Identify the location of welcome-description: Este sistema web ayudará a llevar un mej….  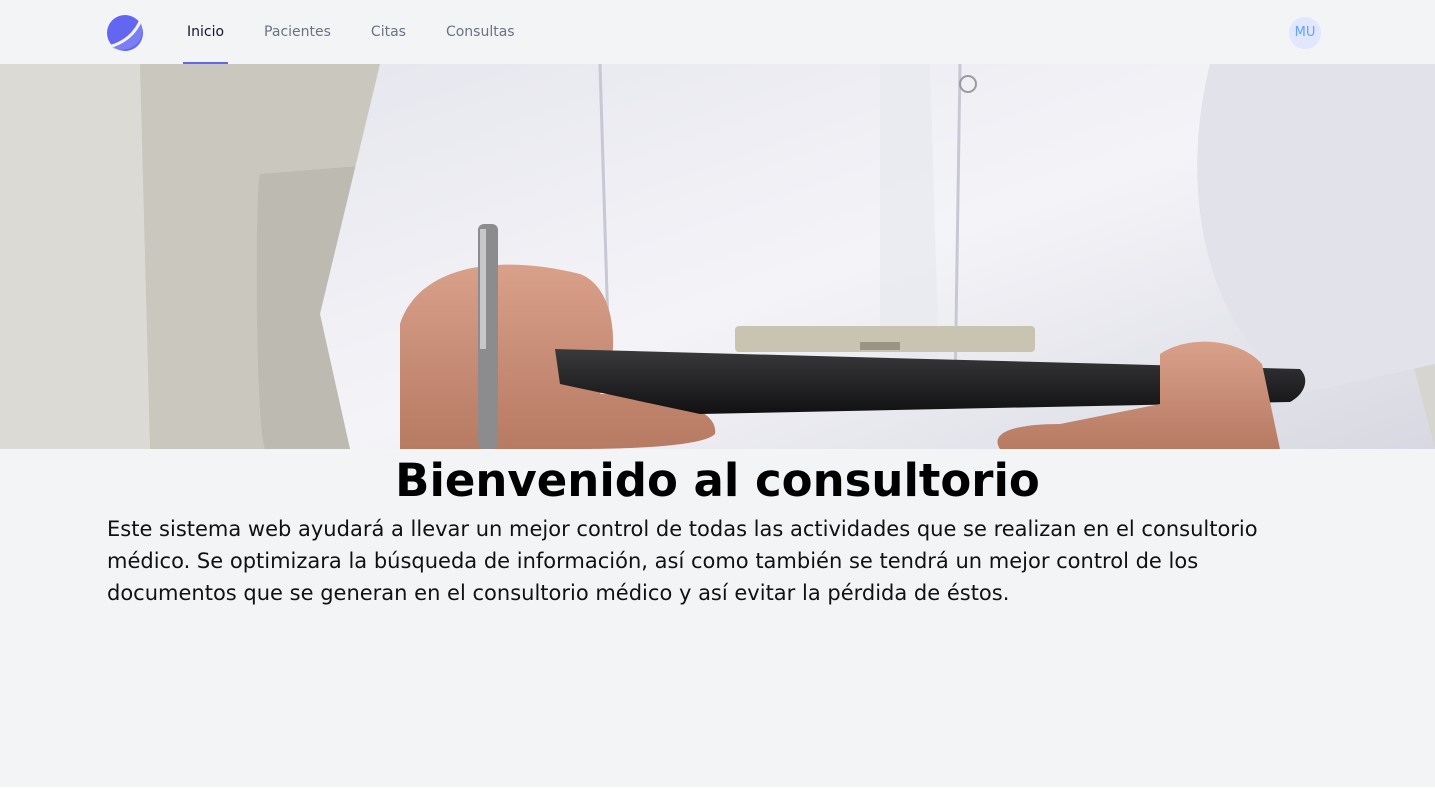
(682, 561).